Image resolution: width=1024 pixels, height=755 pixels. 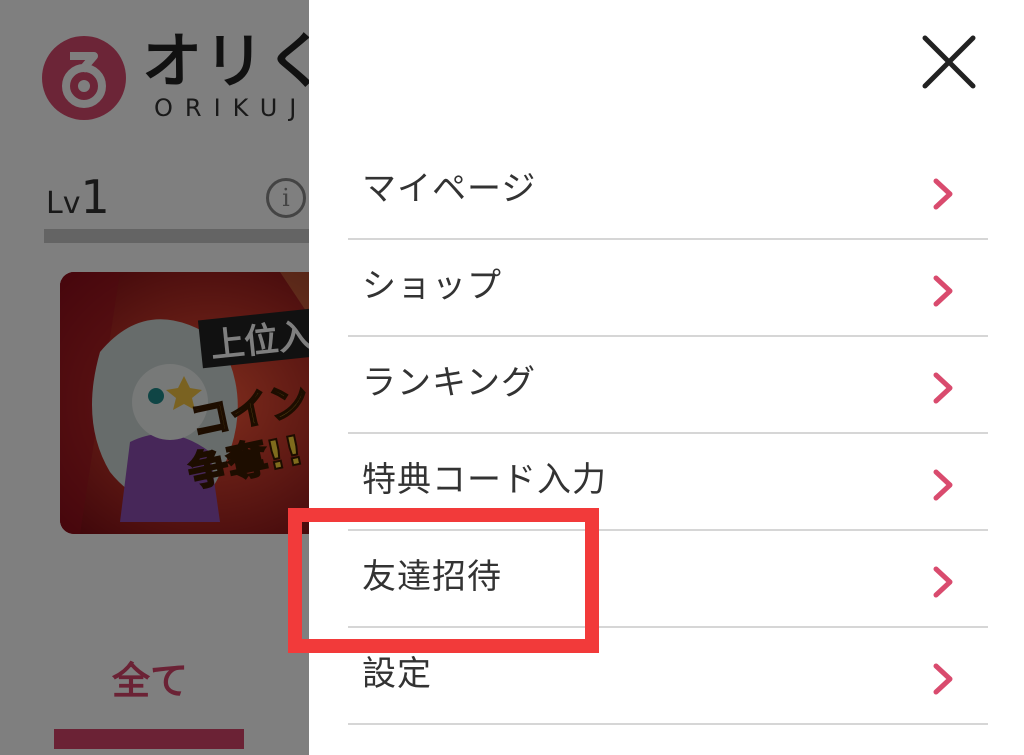 What do you see at coordinates (484, 480) in the screenshot?
I see `menu-item-label: 特典コード入力` at bounding box center [484, 480].